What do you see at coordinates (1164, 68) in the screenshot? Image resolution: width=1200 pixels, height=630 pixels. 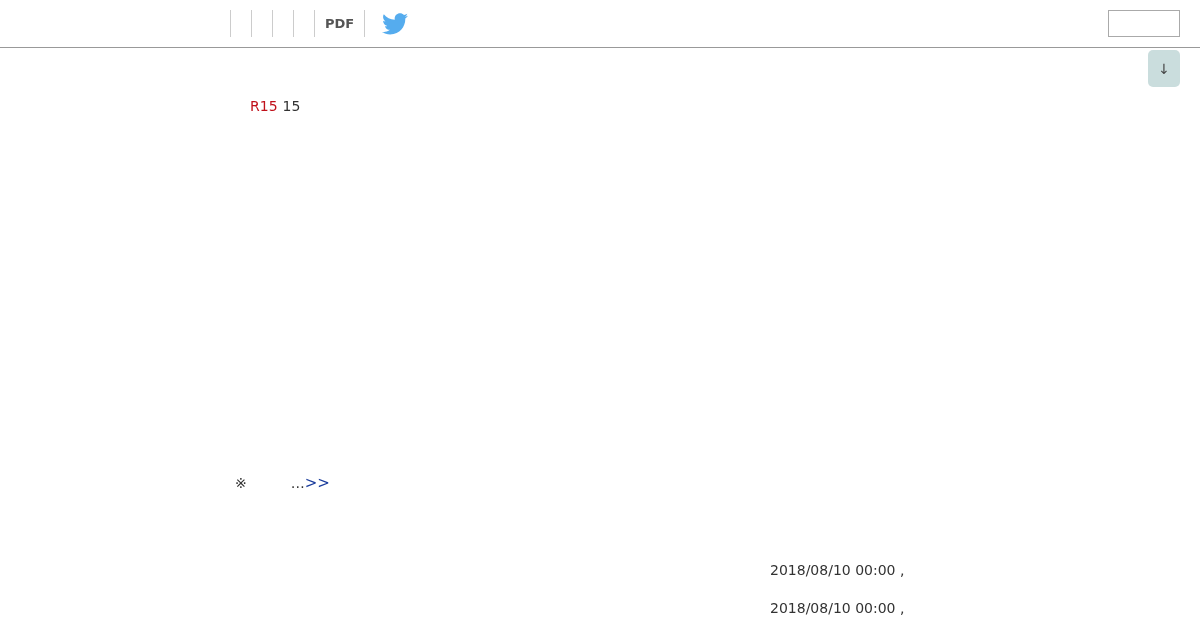 I see `scroll-down-button: ↓` at bounding box center [1164, 68].